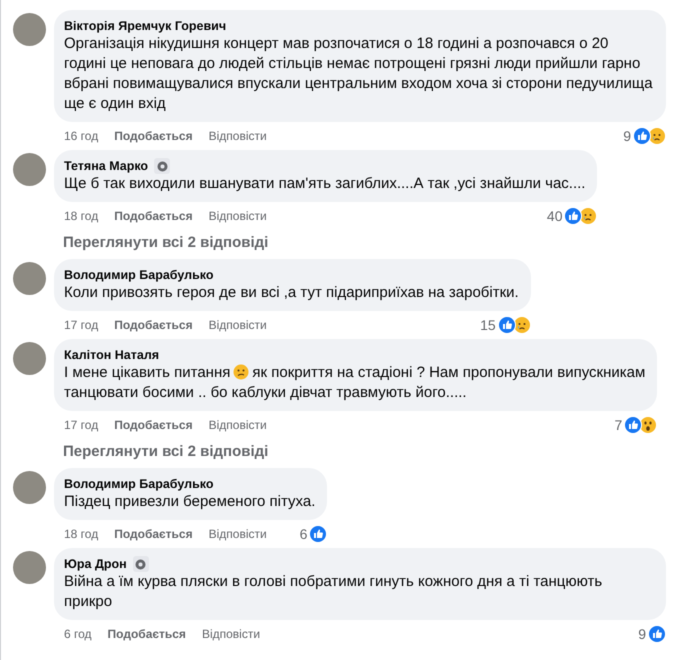 This screenshot has width=677, height=660. I want to click on surprised-face-icon, so click(648, 425).